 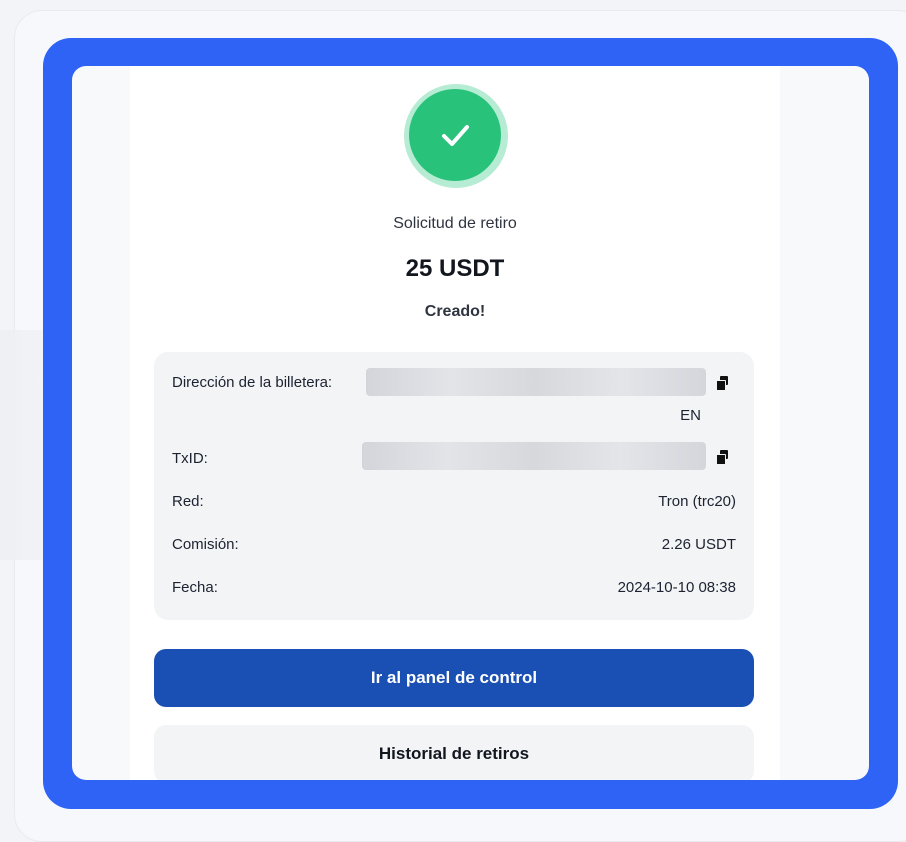 I want to click on success-badge, so click(x=456, y=136).